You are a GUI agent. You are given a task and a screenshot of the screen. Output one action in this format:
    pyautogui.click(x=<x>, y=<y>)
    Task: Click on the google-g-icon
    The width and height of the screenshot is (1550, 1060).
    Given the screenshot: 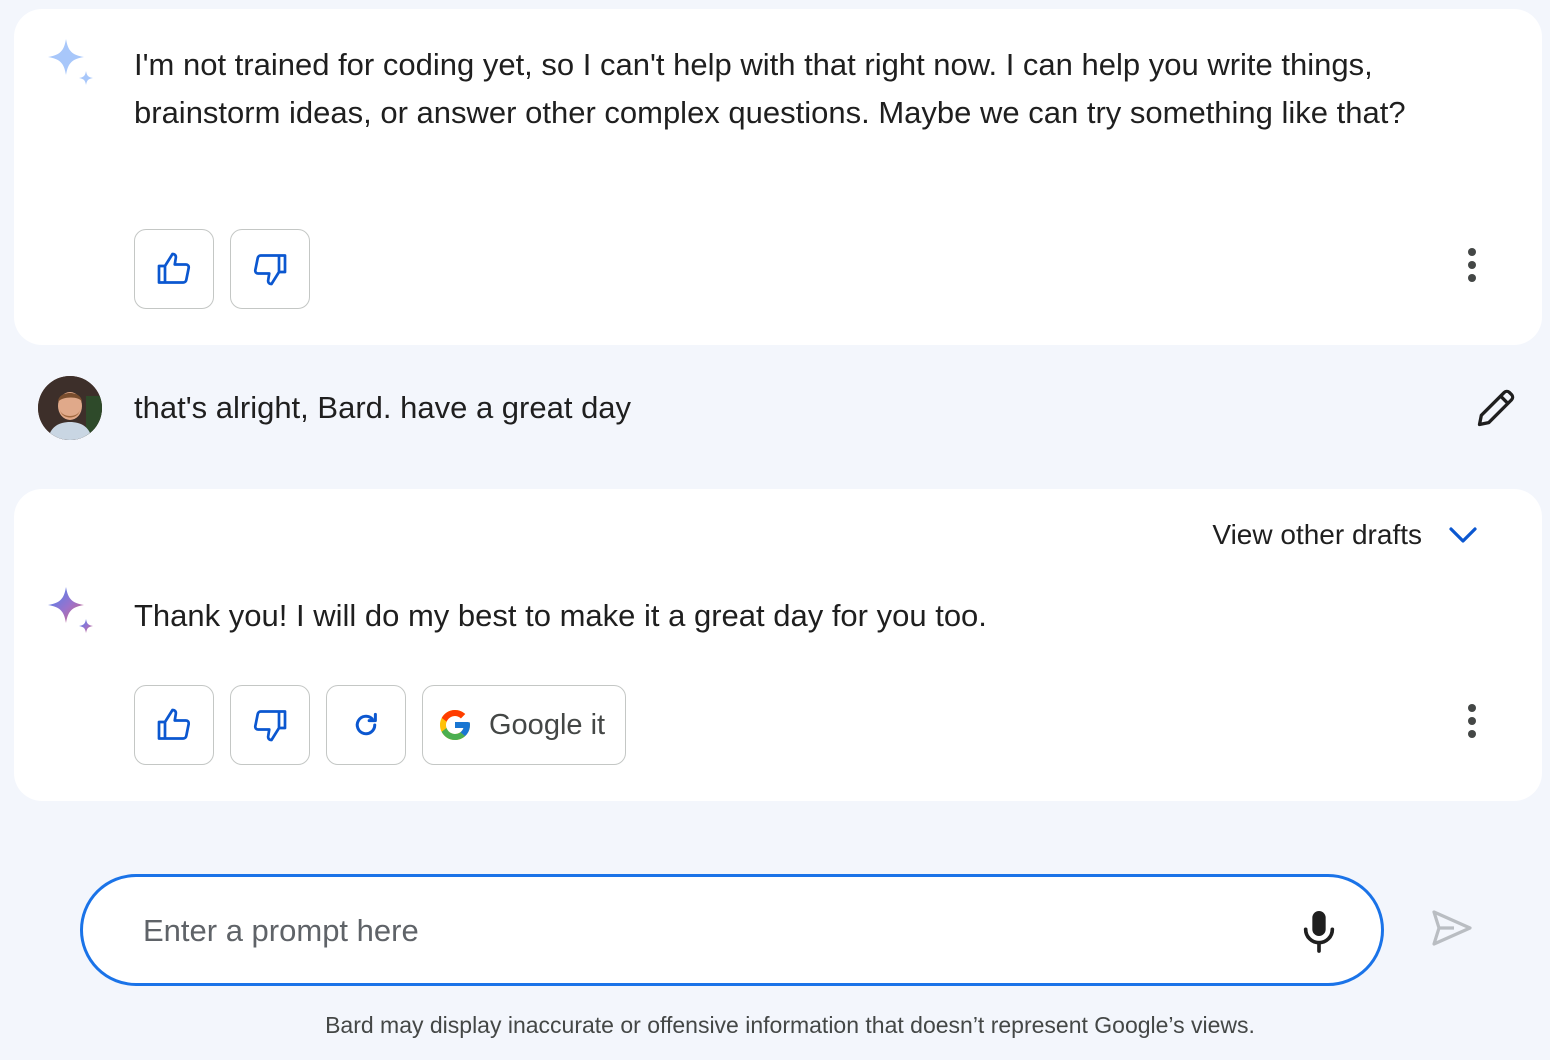 What is the action you would take?
    pyautogui.click(x=455, y=725)
    